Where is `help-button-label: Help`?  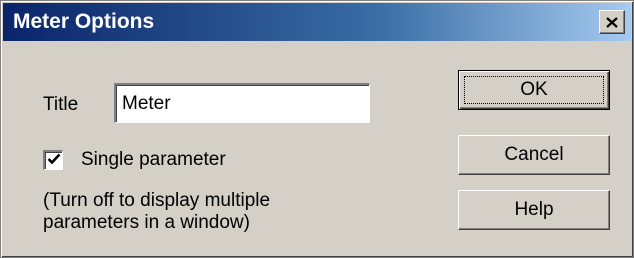 help-button-label: Help is located at coordinates (534, 209).